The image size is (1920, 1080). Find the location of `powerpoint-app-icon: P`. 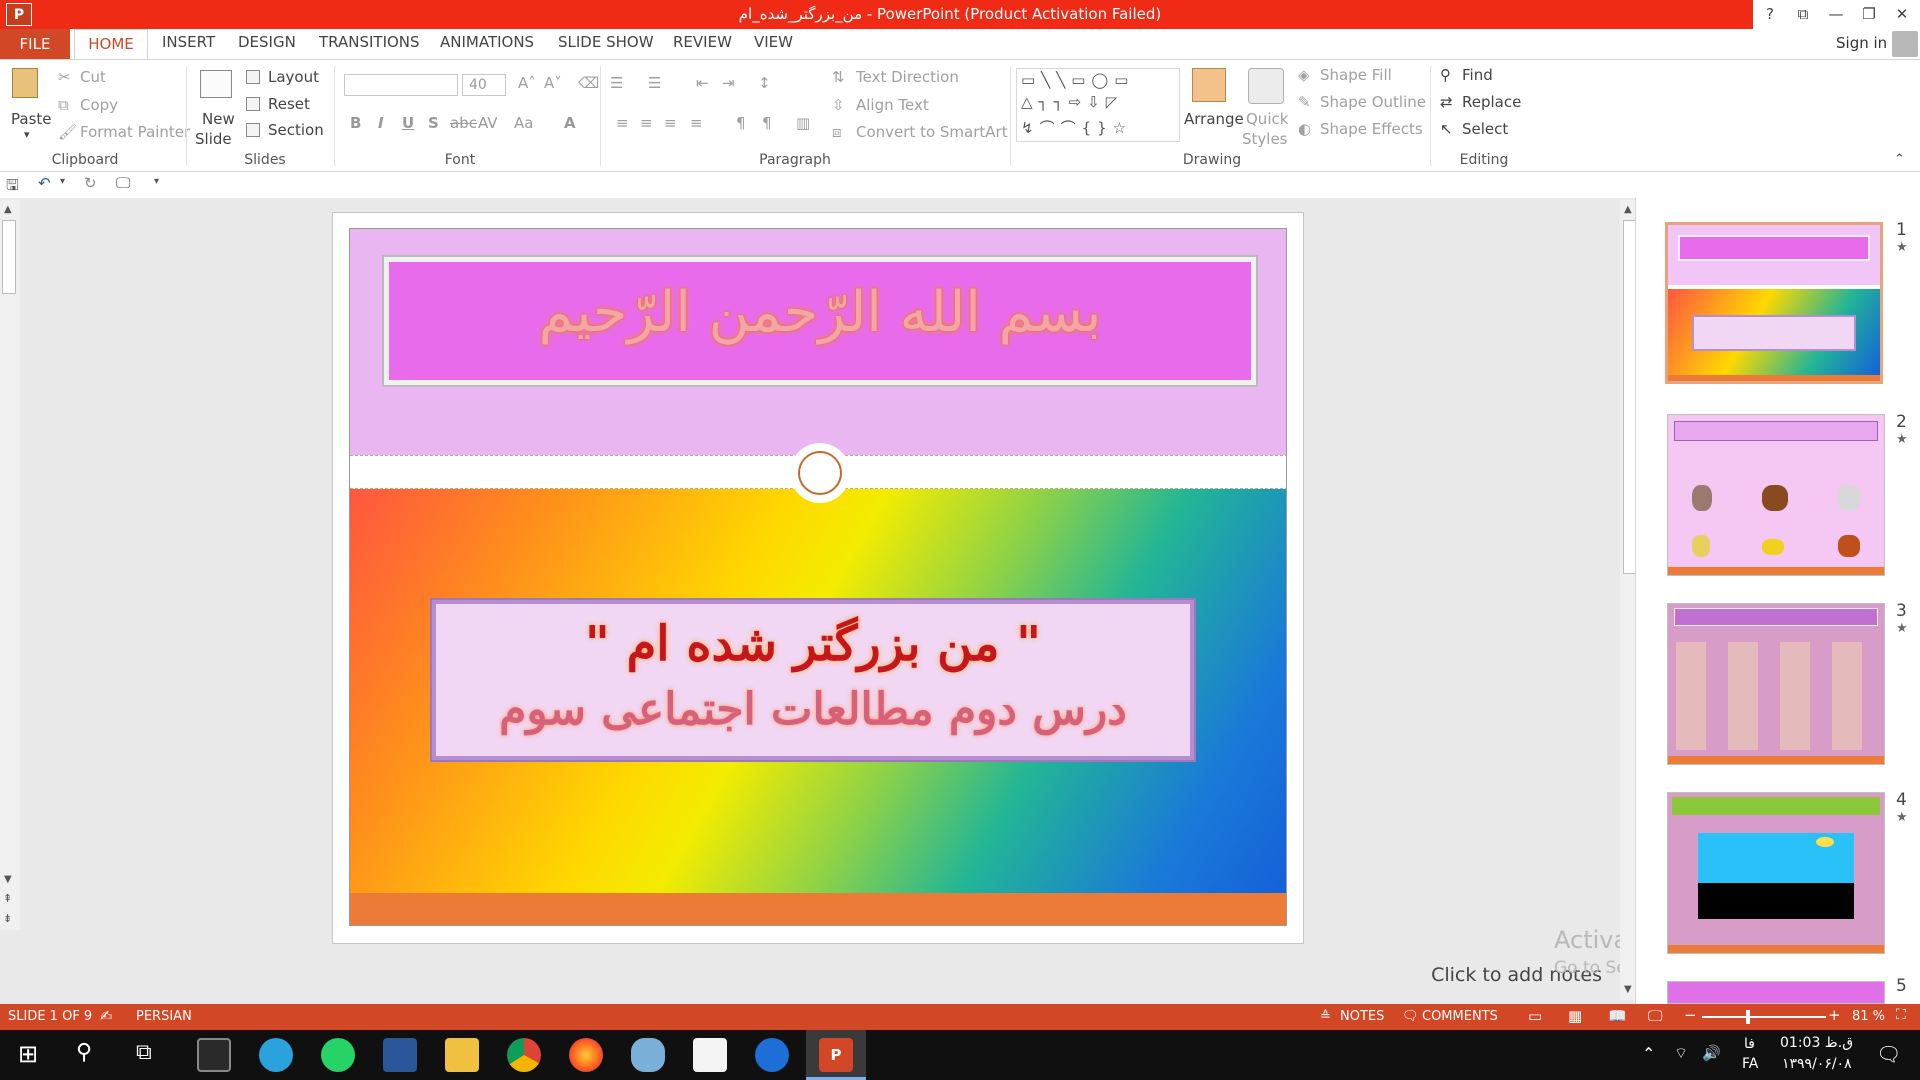

powerpoint-app-icon: P is located at coordinates (19, 14).